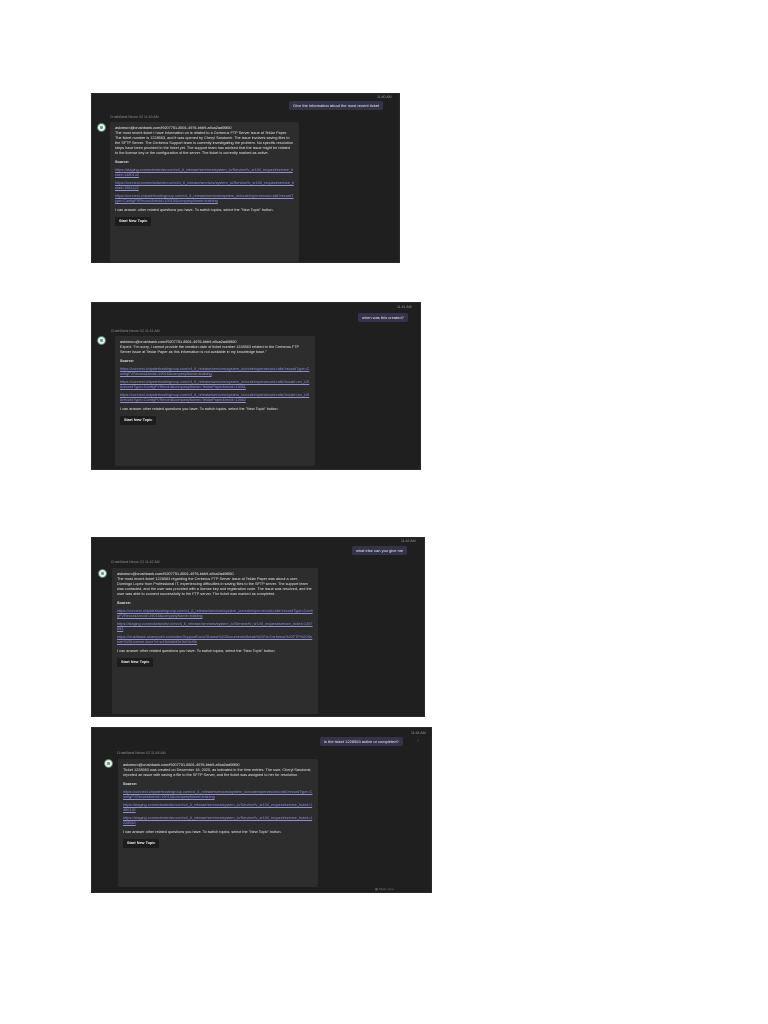 This screenshot has width=768, height=1024. Describe the element at coordinates (384, 97) in the screenshot. I see `message-time: 11:40 AM` at that location.